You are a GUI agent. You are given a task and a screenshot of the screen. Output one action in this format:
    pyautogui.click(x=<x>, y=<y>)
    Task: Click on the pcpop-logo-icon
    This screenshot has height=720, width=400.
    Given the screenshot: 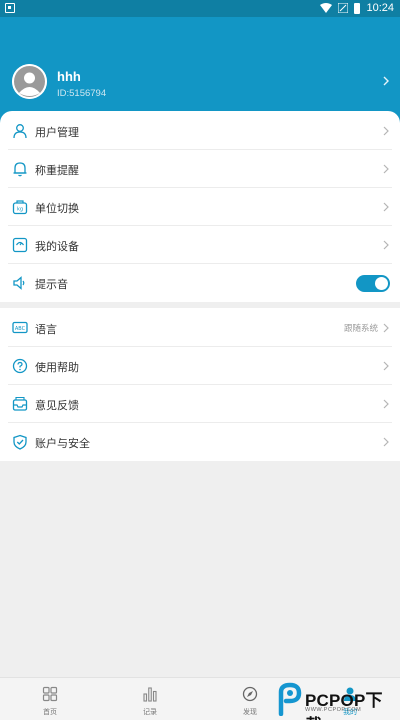 What is the action you would take?
    pyautogui.click(x=290, y=699)
    